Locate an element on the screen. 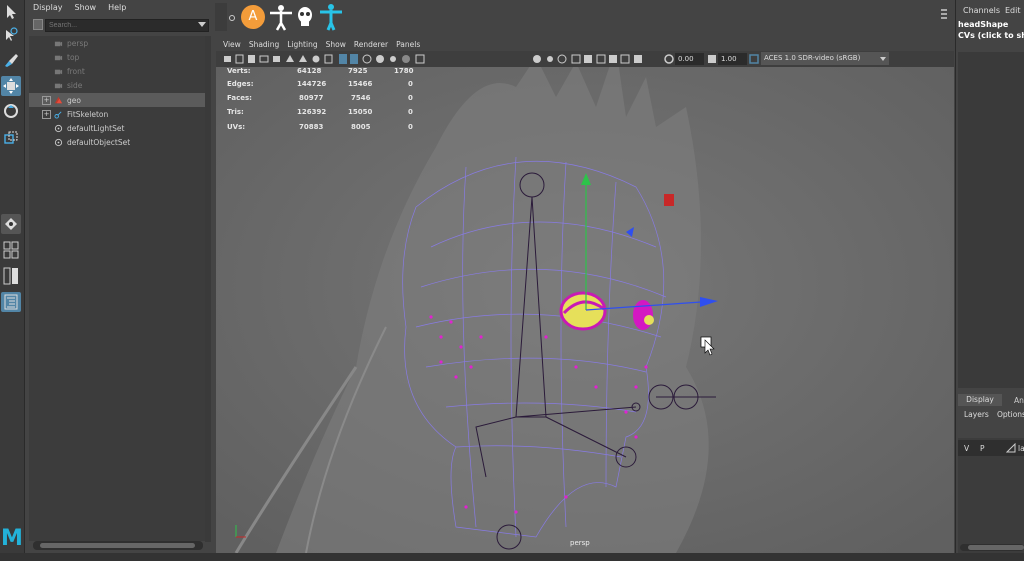  tab-display: Display is located at coordinates (980, 400).